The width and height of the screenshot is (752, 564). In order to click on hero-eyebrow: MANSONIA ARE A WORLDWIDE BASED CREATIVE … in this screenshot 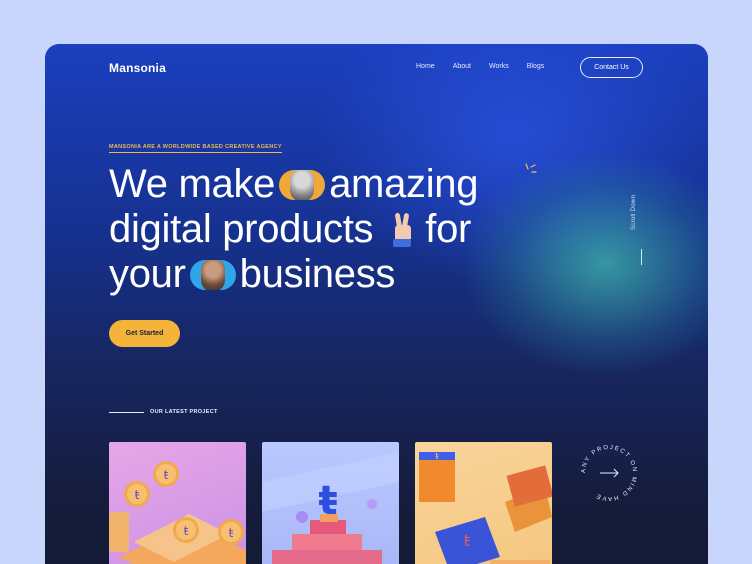, I will do `click(195, 148)`.